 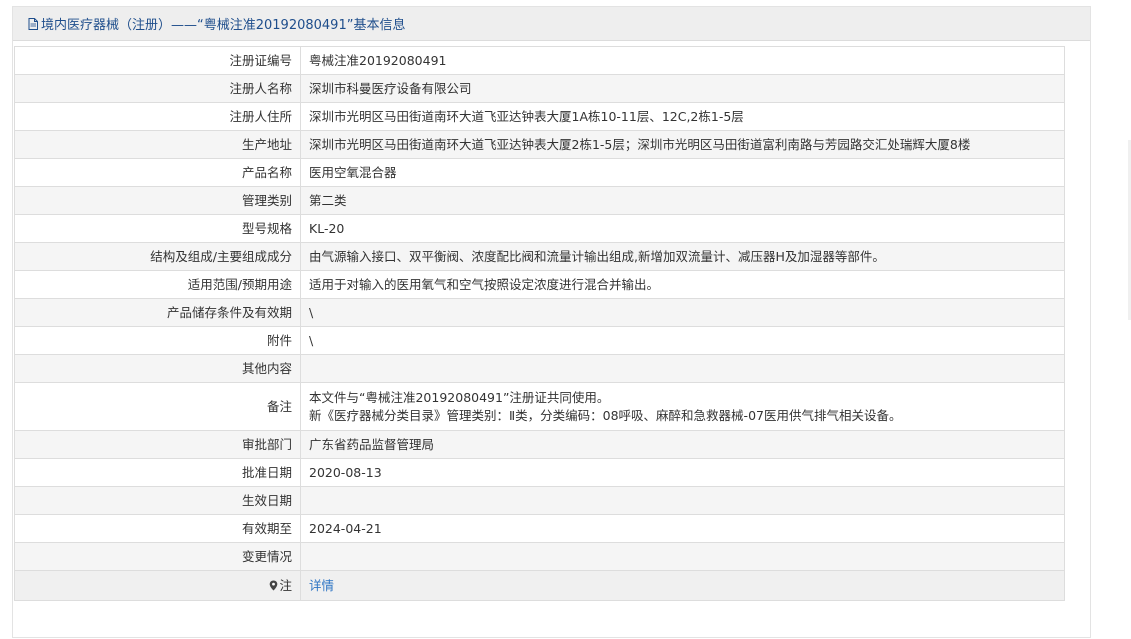 I want to click on row-label-remarks: 备注, so click(x=157, y=406).